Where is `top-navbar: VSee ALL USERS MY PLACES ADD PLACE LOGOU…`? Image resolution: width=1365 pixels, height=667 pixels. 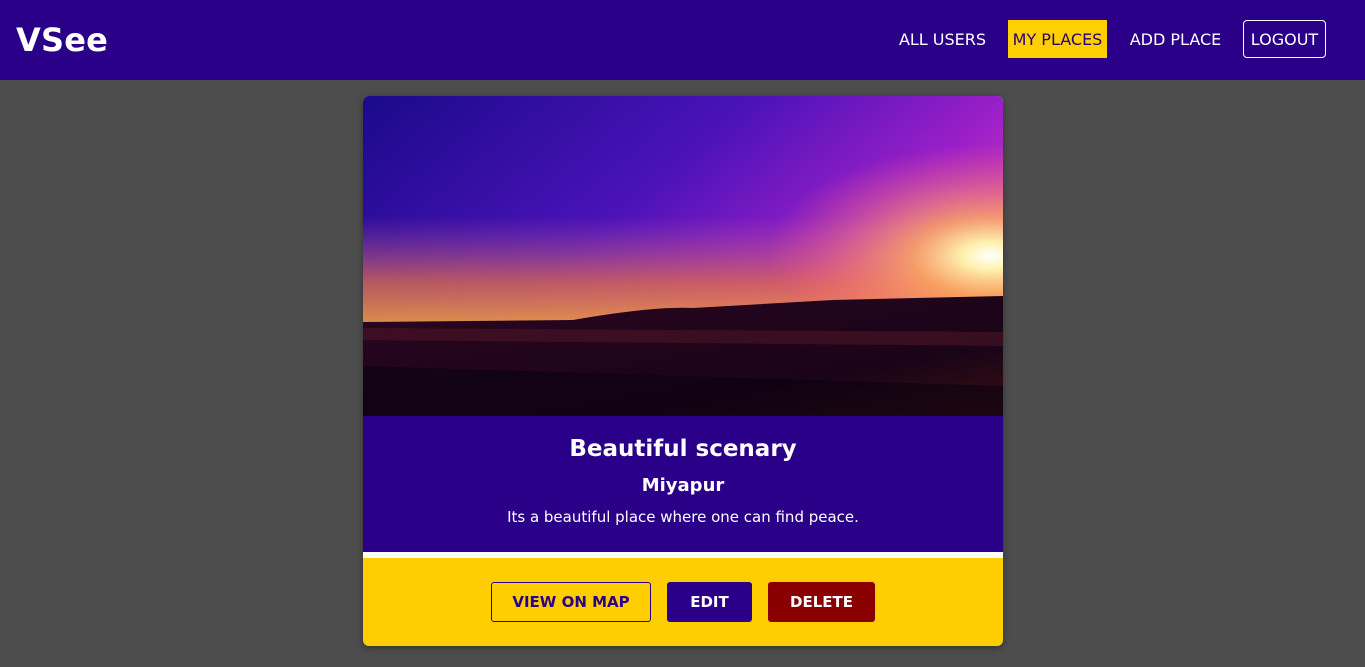
top-navbar: VSee ALL USERS MY PLACES ADD PLACE LOGOU… is located at coordinates (682, 40).